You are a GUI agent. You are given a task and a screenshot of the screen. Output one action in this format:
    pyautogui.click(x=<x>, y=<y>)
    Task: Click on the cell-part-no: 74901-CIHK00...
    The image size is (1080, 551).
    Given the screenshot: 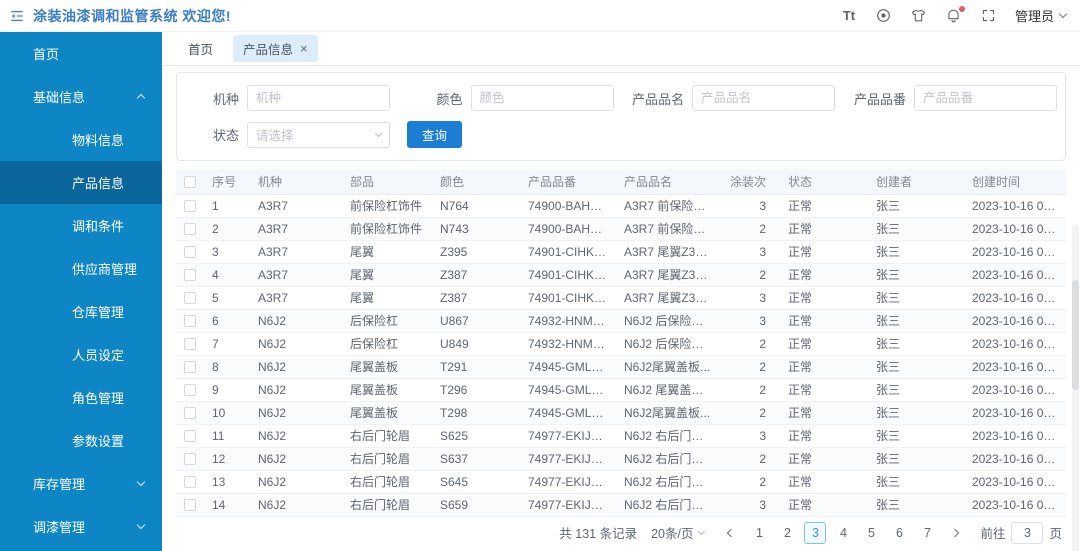 What is the action you would take?
    pyautogui.click(x=568, y=298)
    